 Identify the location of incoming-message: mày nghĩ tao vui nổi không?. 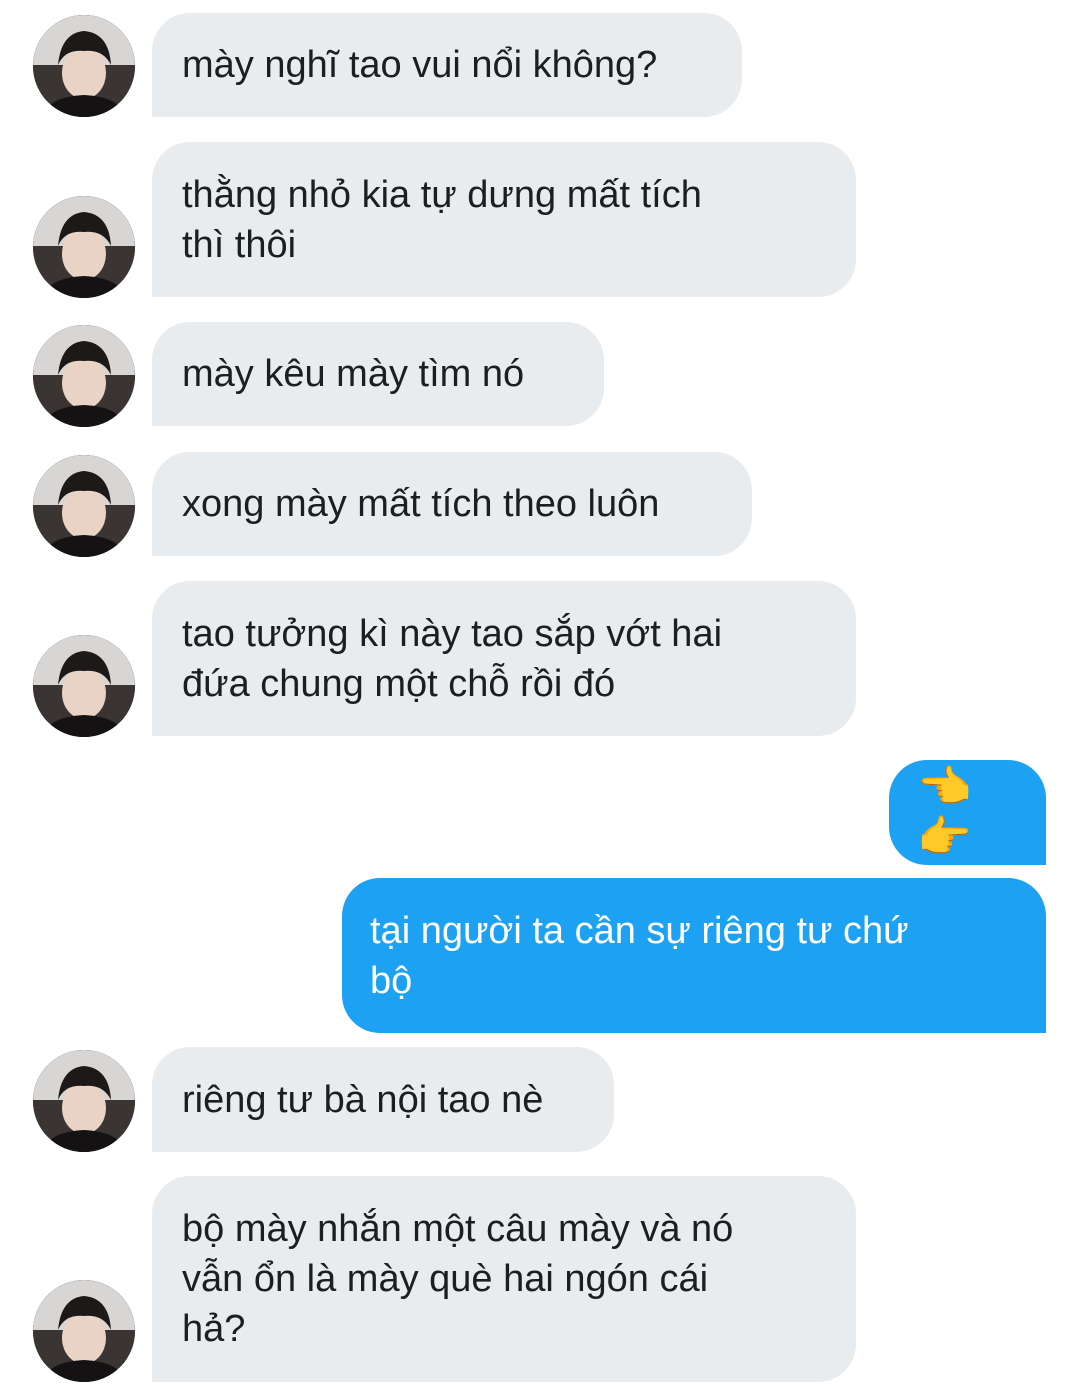
(447, 65).